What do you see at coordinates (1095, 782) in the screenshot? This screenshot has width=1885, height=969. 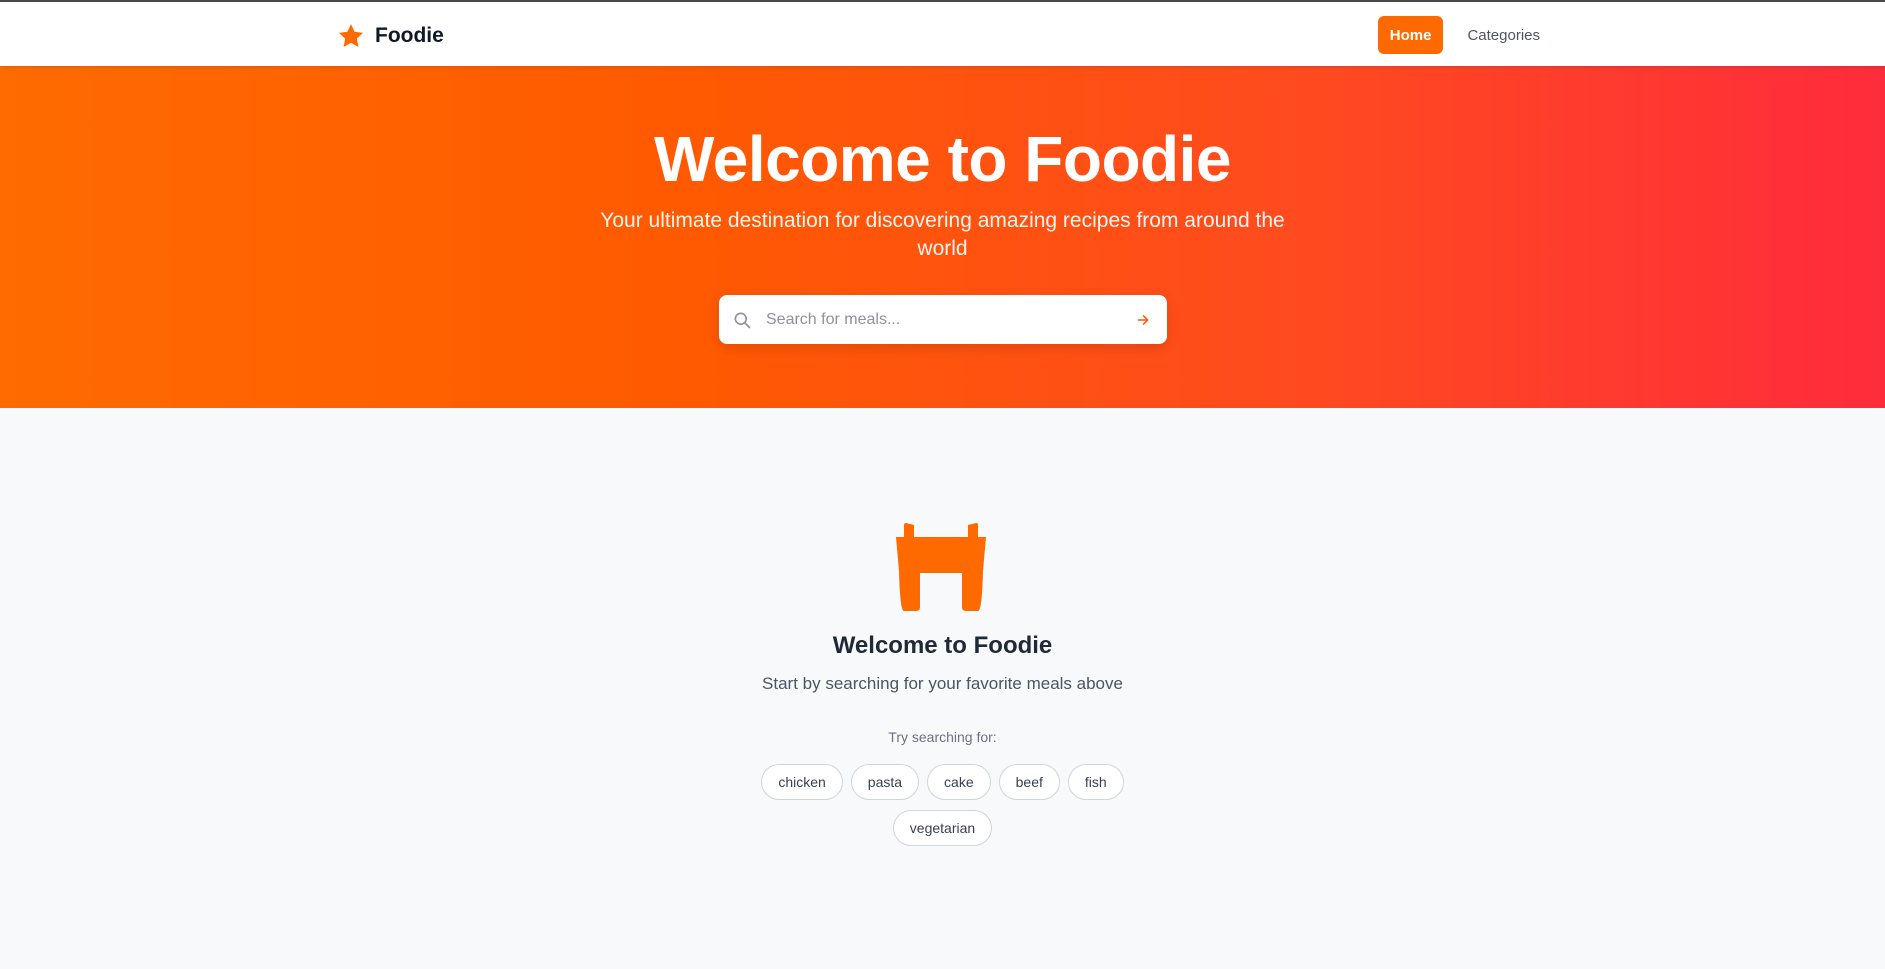 I see `suggestion-chip-fish: fish` at bounding box center [1095, 782].